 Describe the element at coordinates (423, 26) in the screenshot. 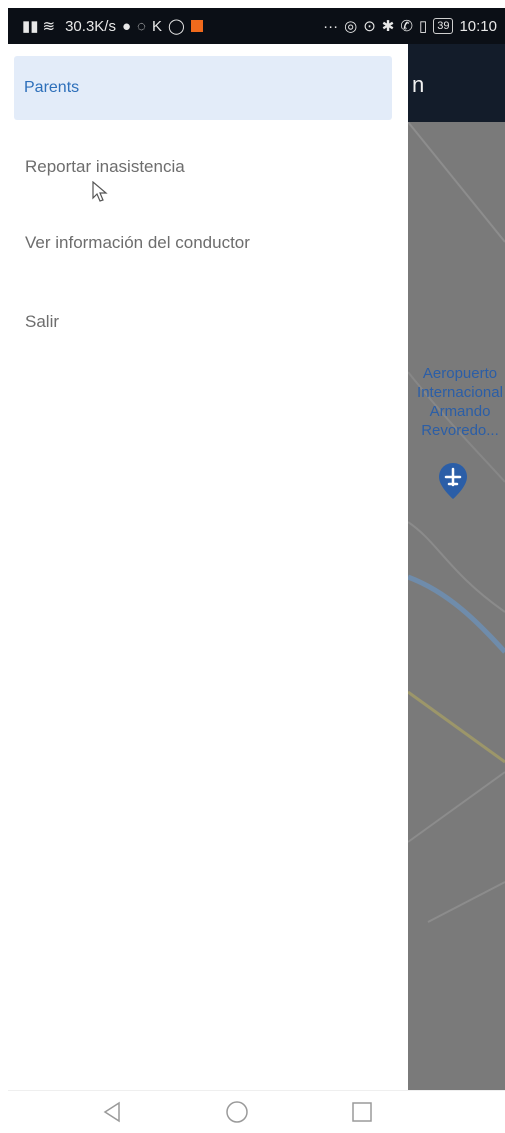

I see `vibrate-icon: ▯` at that location.